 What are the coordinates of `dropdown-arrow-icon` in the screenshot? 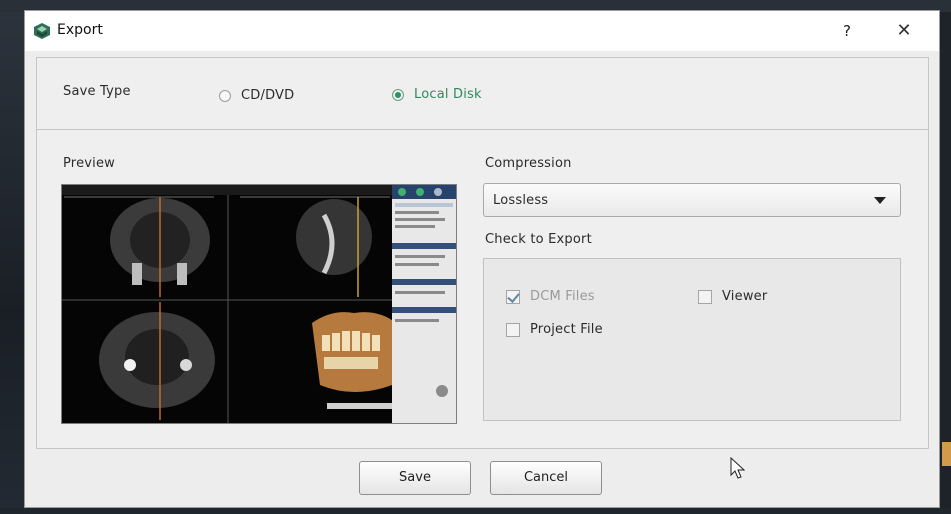 It's located at (880, 200).